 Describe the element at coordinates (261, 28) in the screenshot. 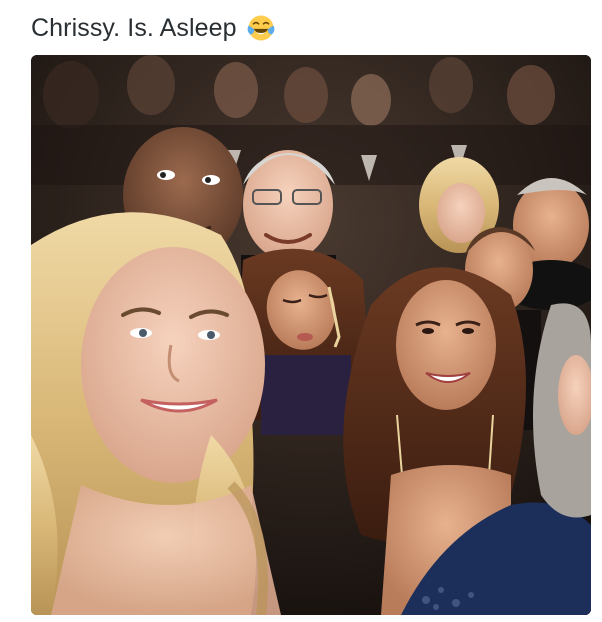

I see `face-with-tears-of-joy-icon` at that location.